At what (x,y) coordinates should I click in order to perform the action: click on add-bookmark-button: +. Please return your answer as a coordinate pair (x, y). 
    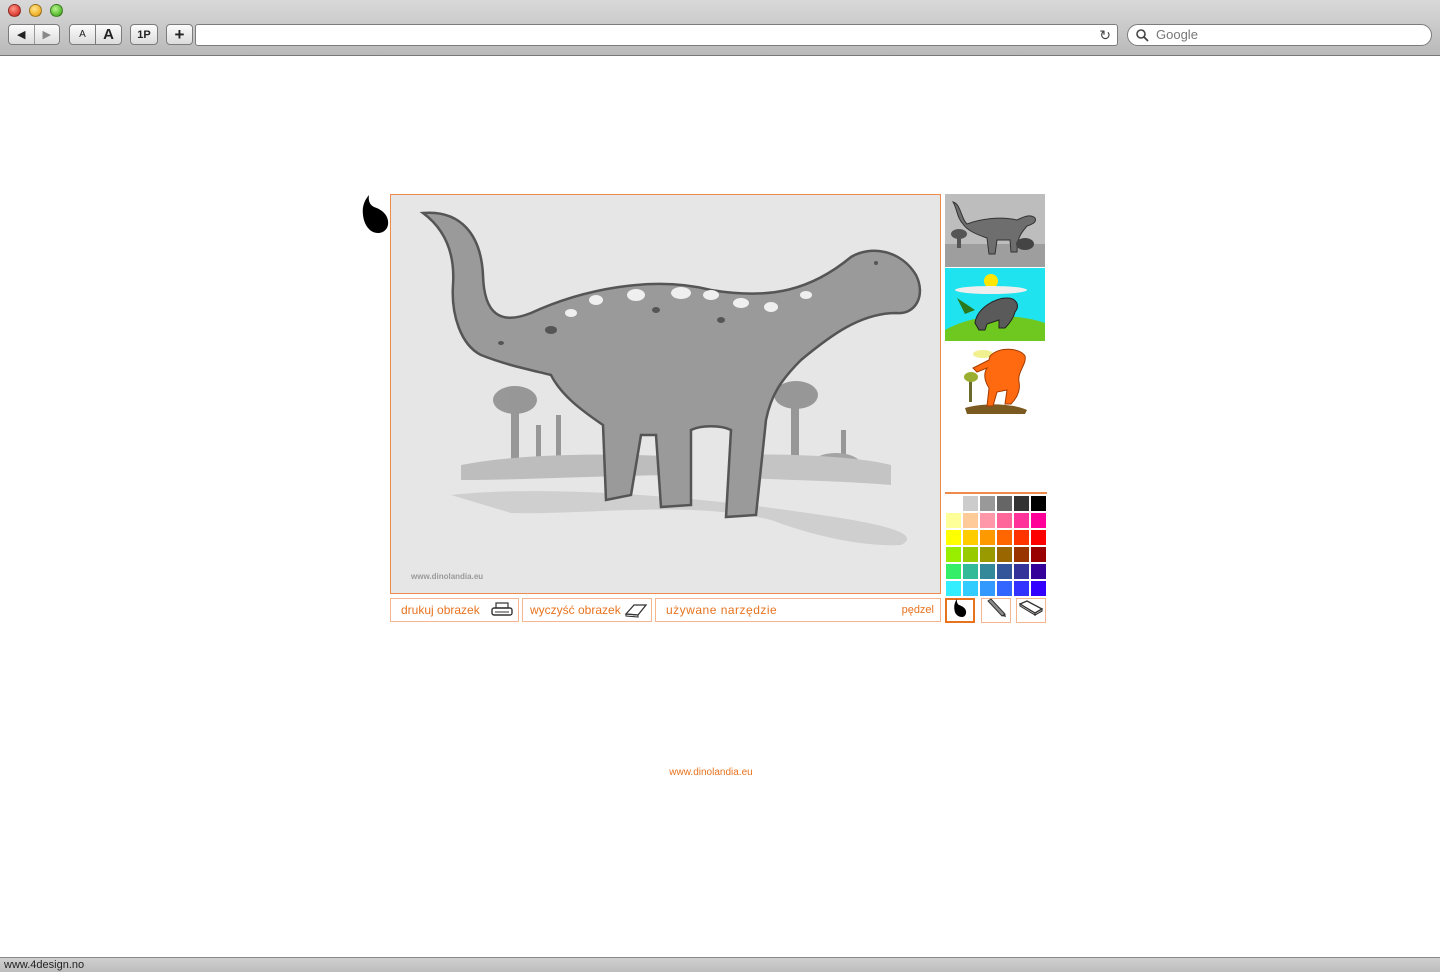
    Looking at the image, I should click on (179, 34).